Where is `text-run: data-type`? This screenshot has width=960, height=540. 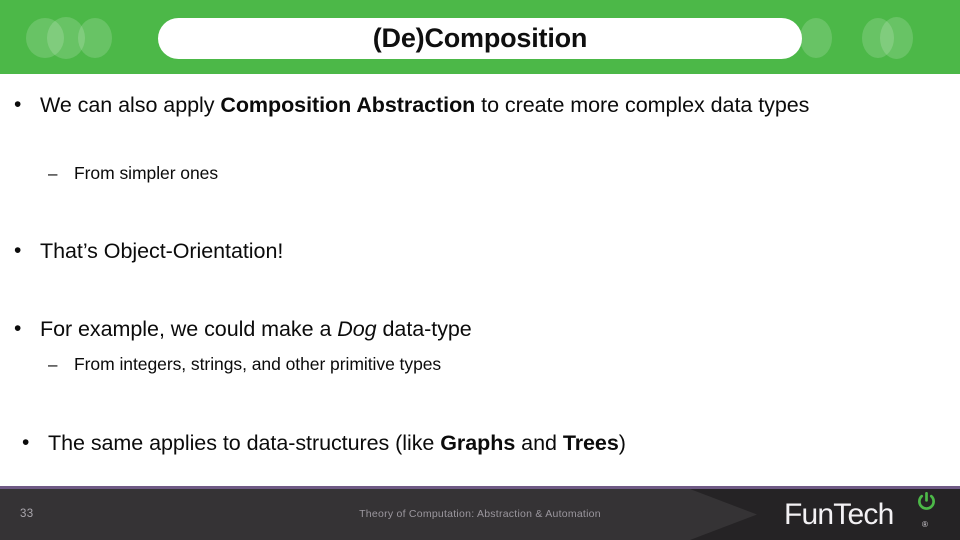 text-run: data-type is located at coordinates (424, 329).